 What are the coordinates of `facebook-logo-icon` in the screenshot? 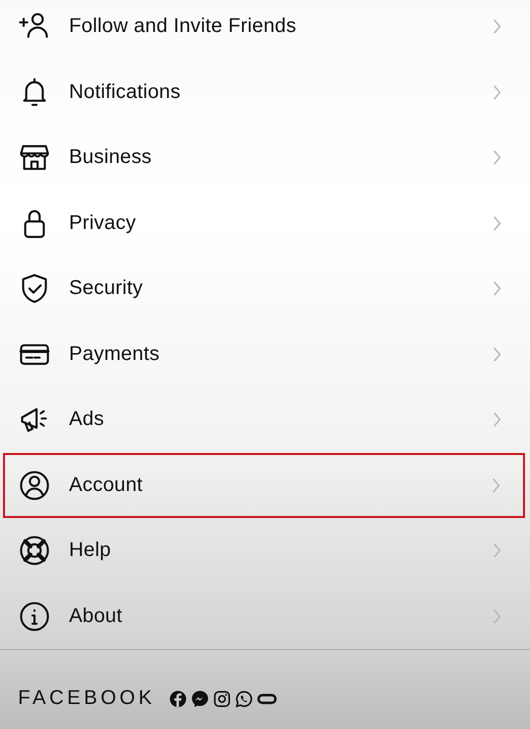 It's located at (178, 699).